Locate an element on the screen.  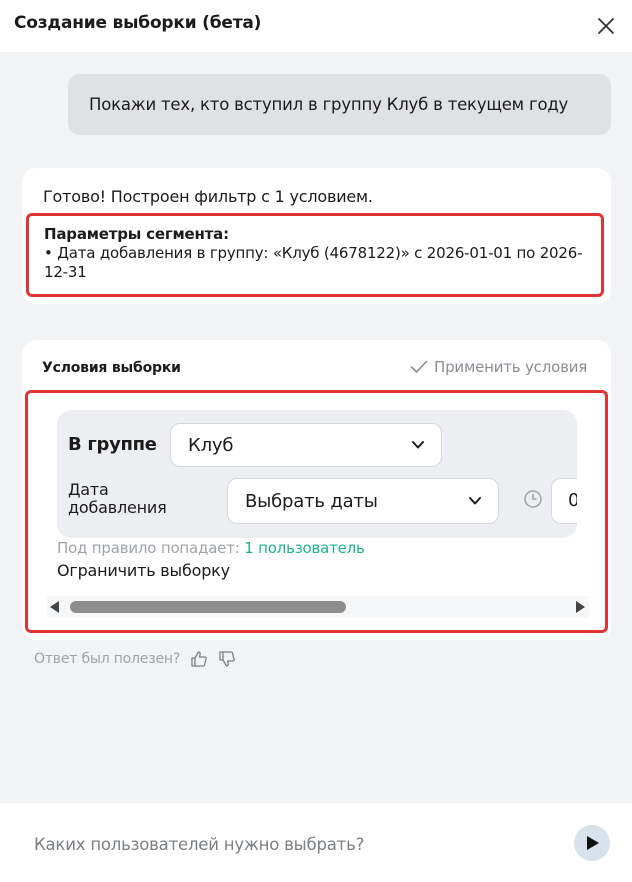
group-select-value: Клуб is located at coordinates (211, 445).